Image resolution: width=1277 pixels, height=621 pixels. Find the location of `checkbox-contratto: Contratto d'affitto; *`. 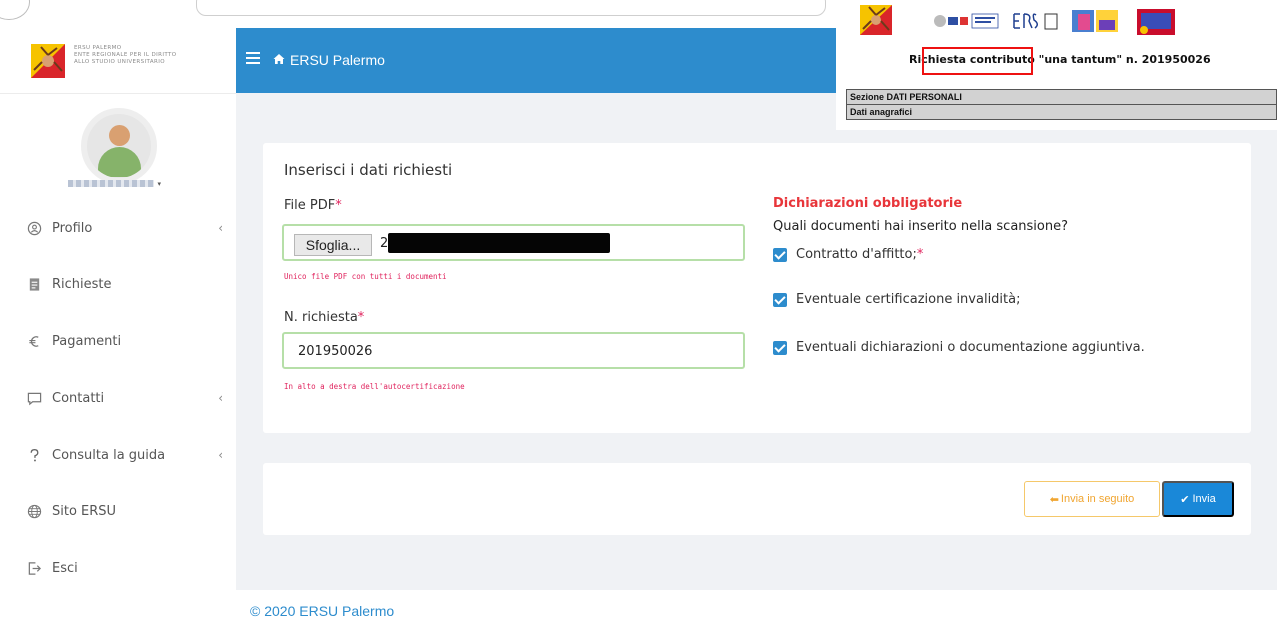

checkbox-contratto: Contratto d'affitto; * is located at coordinates (848, 254).